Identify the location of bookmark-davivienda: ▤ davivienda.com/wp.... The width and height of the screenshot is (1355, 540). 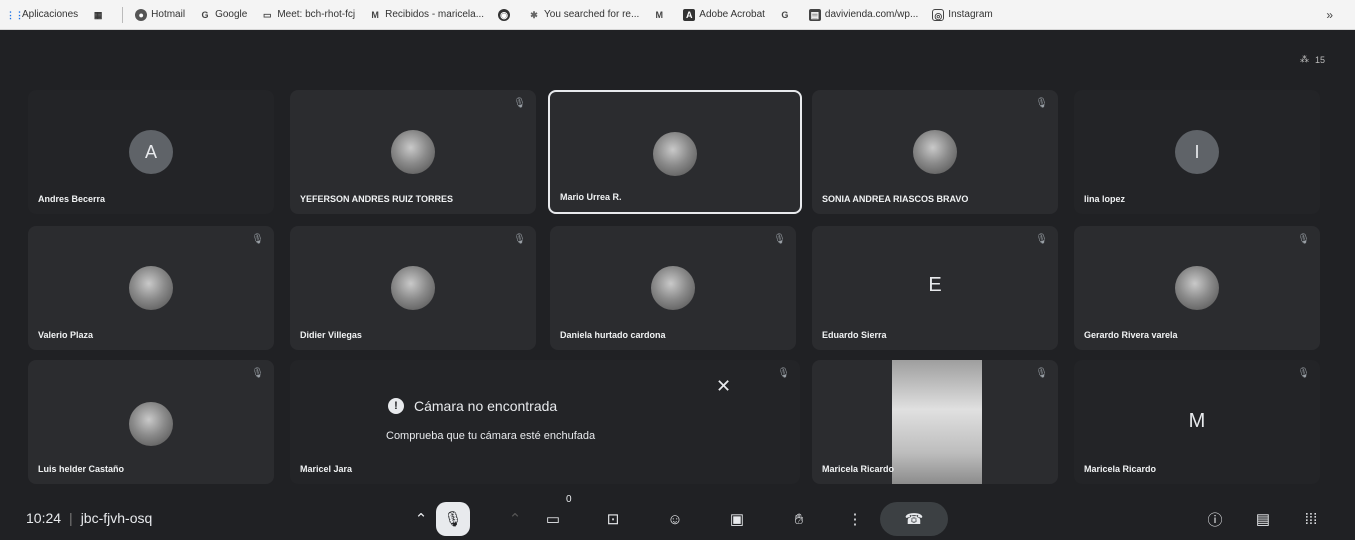
(863, 14).